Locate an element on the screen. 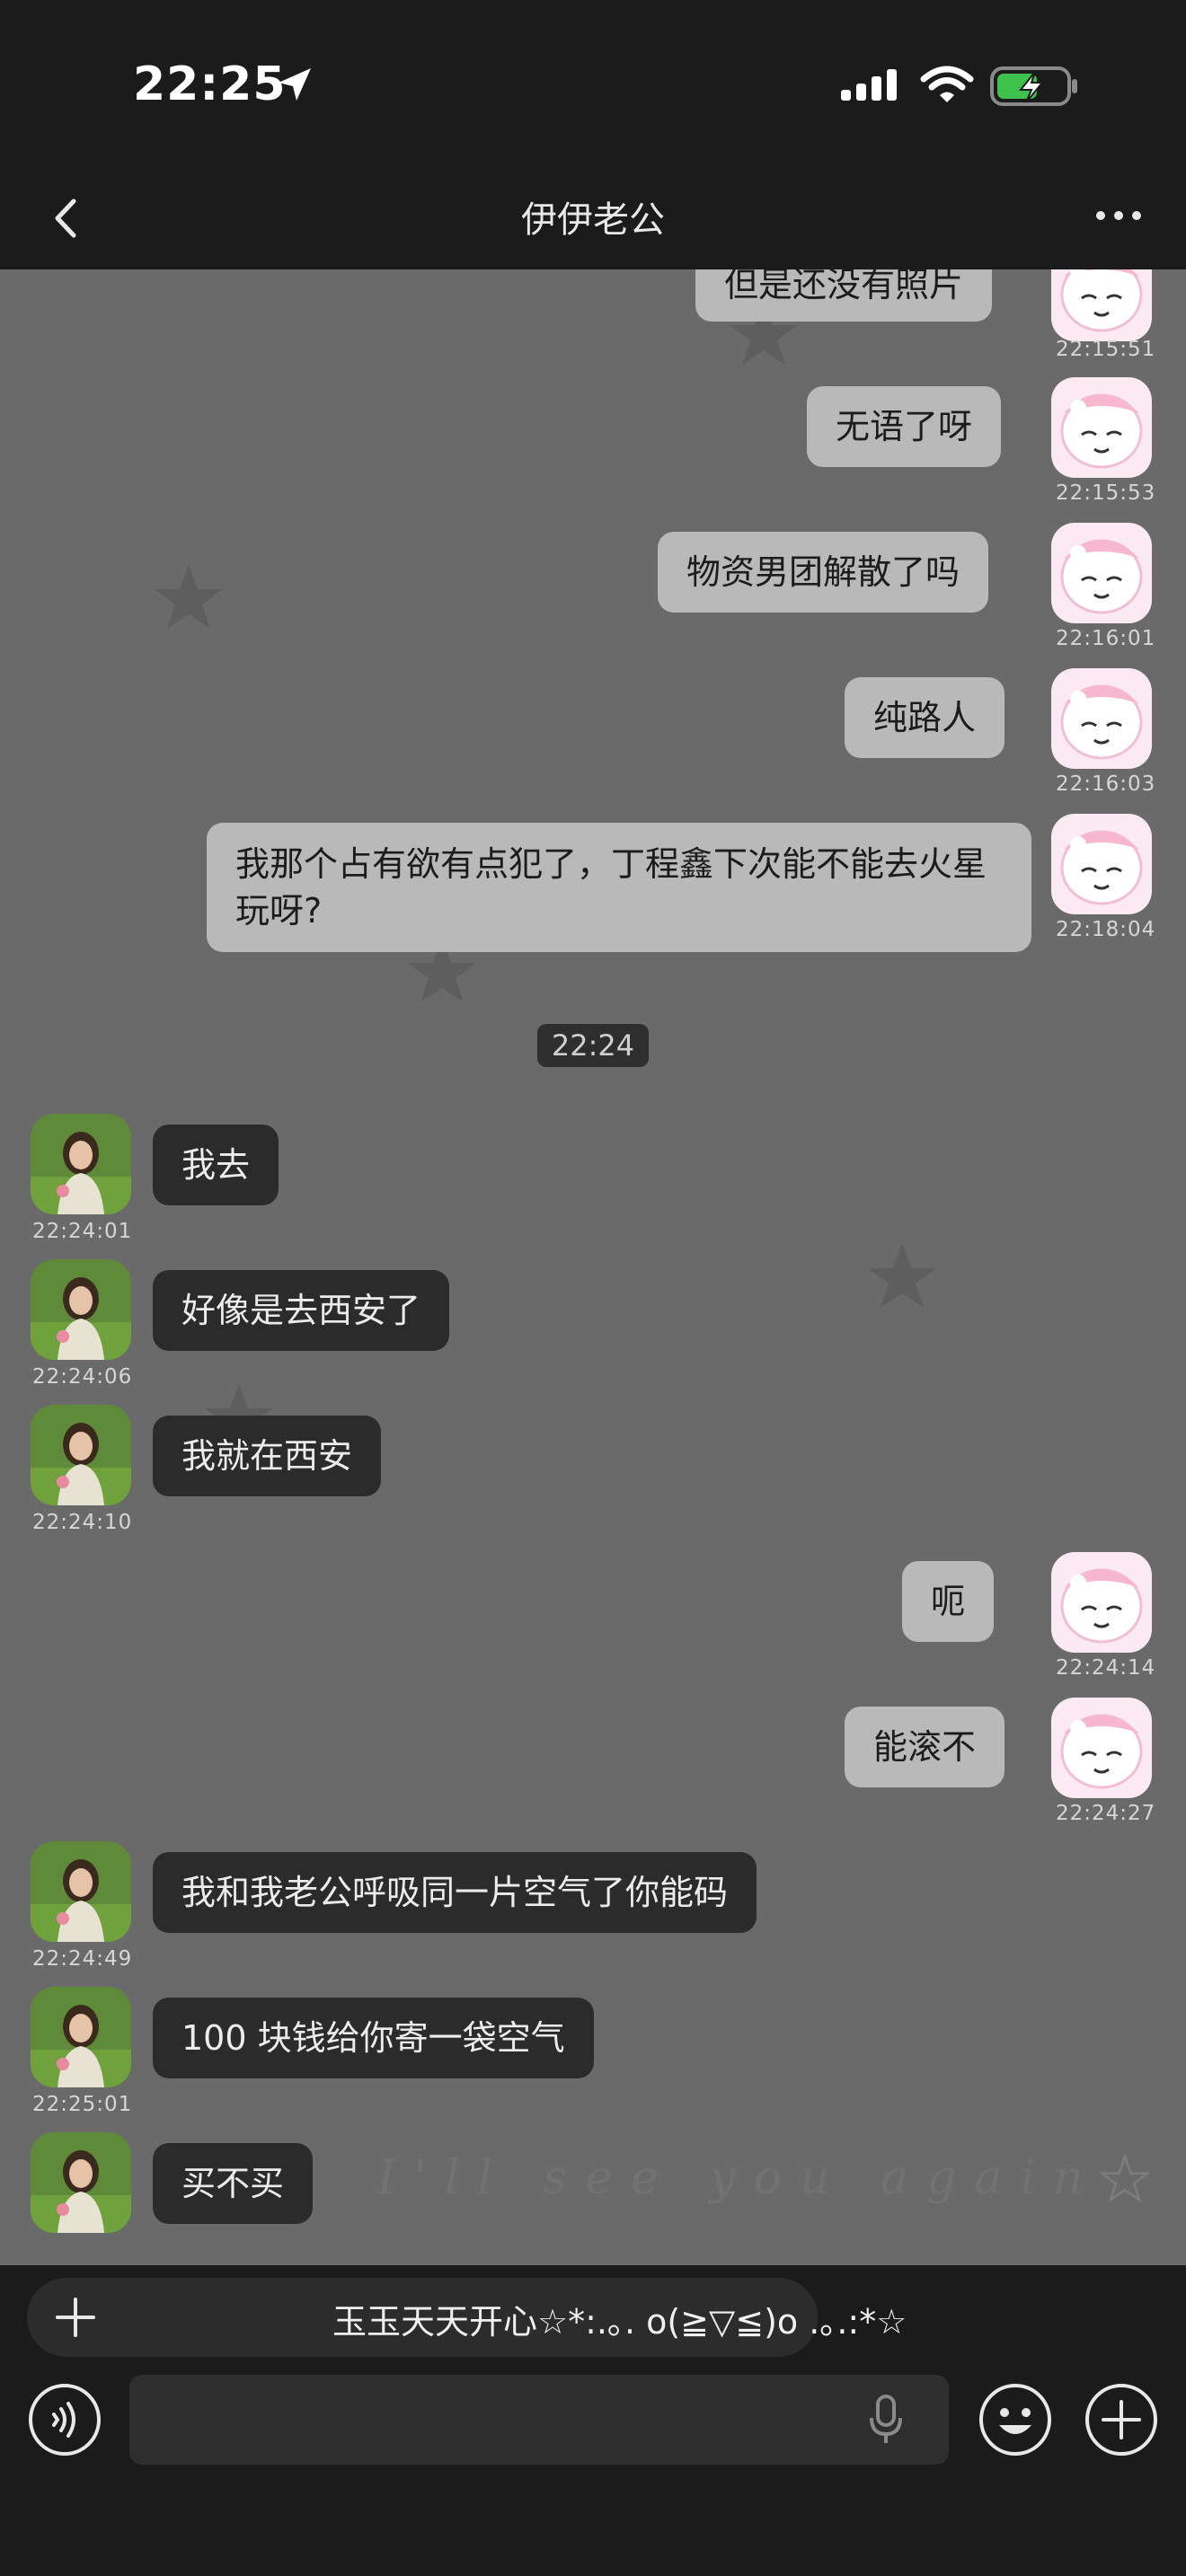  message-bubble: 好像是去西安了 is located at coordinates (301, 1310).